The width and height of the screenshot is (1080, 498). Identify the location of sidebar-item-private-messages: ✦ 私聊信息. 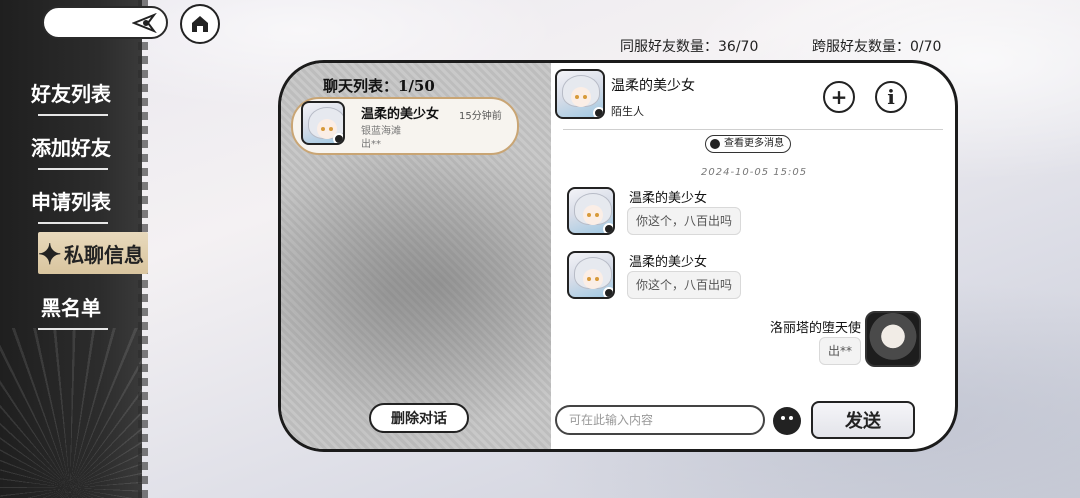
(93, 253).